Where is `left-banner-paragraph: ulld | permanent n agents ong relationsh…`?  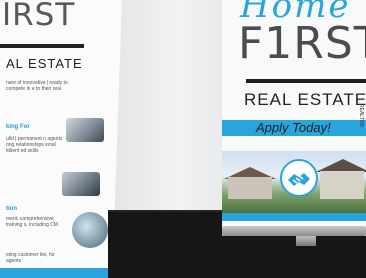 left-banner-paragraph: ulld | permanent n agents ong relationsh… is located at coordinates (34, 145).